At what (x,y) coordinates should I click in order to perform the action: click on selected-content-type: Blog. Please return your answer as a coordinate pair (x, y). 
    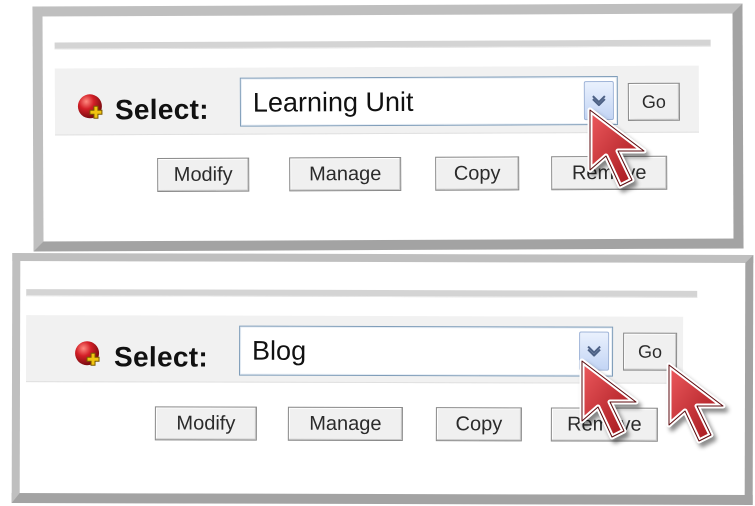
    Looking at the image, I should click on (279, 350).